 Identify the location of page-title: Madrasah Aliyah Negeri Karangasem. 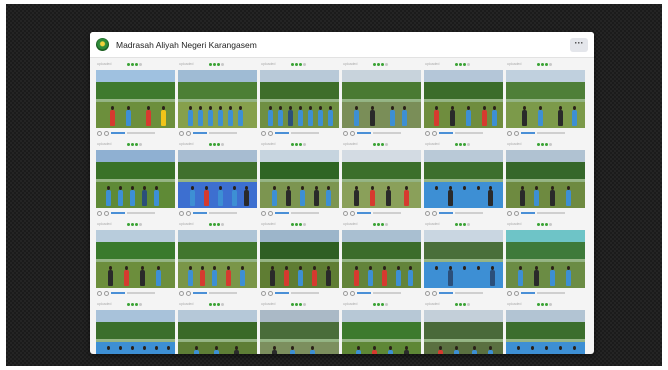
(186, 45).